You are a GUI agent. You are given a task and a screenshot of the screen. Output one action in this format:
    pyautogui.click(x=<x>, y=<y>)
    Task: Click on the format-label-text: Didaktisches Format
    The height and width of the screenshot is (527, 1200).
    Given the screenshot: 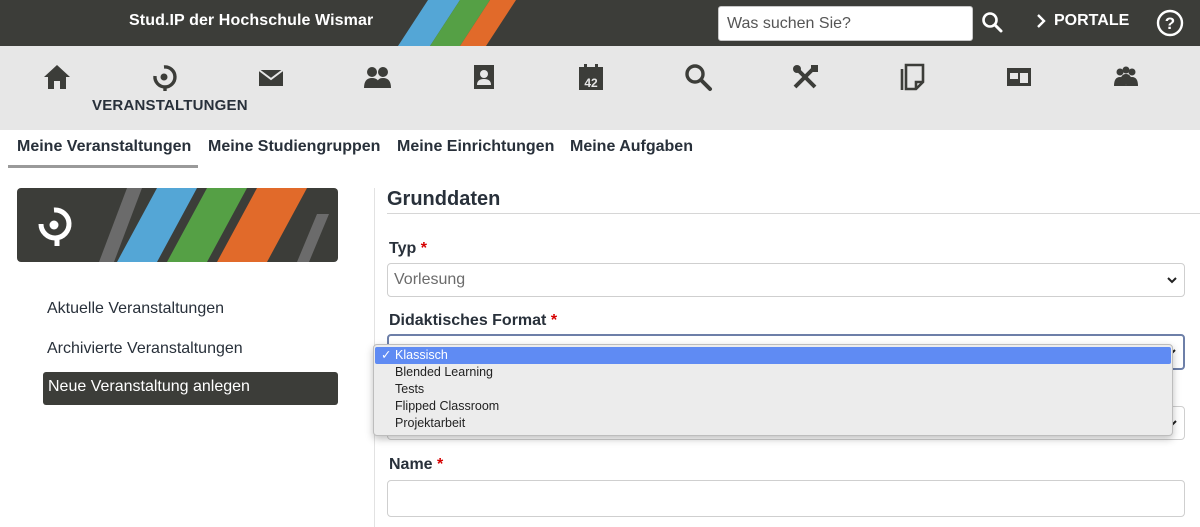 What is the action you would take?
    pyautogui.click(x=468, y=320)
    